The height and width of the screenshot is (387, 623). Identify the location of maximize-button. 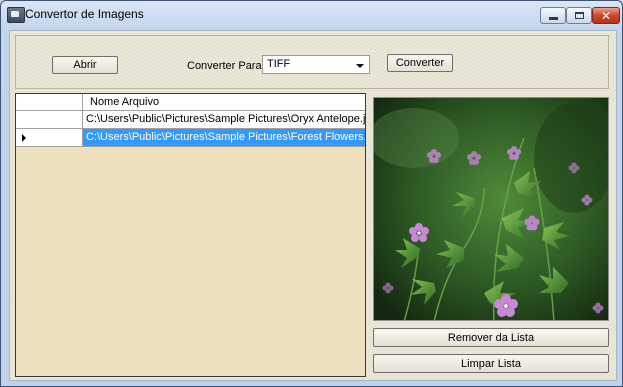
(579, 15).